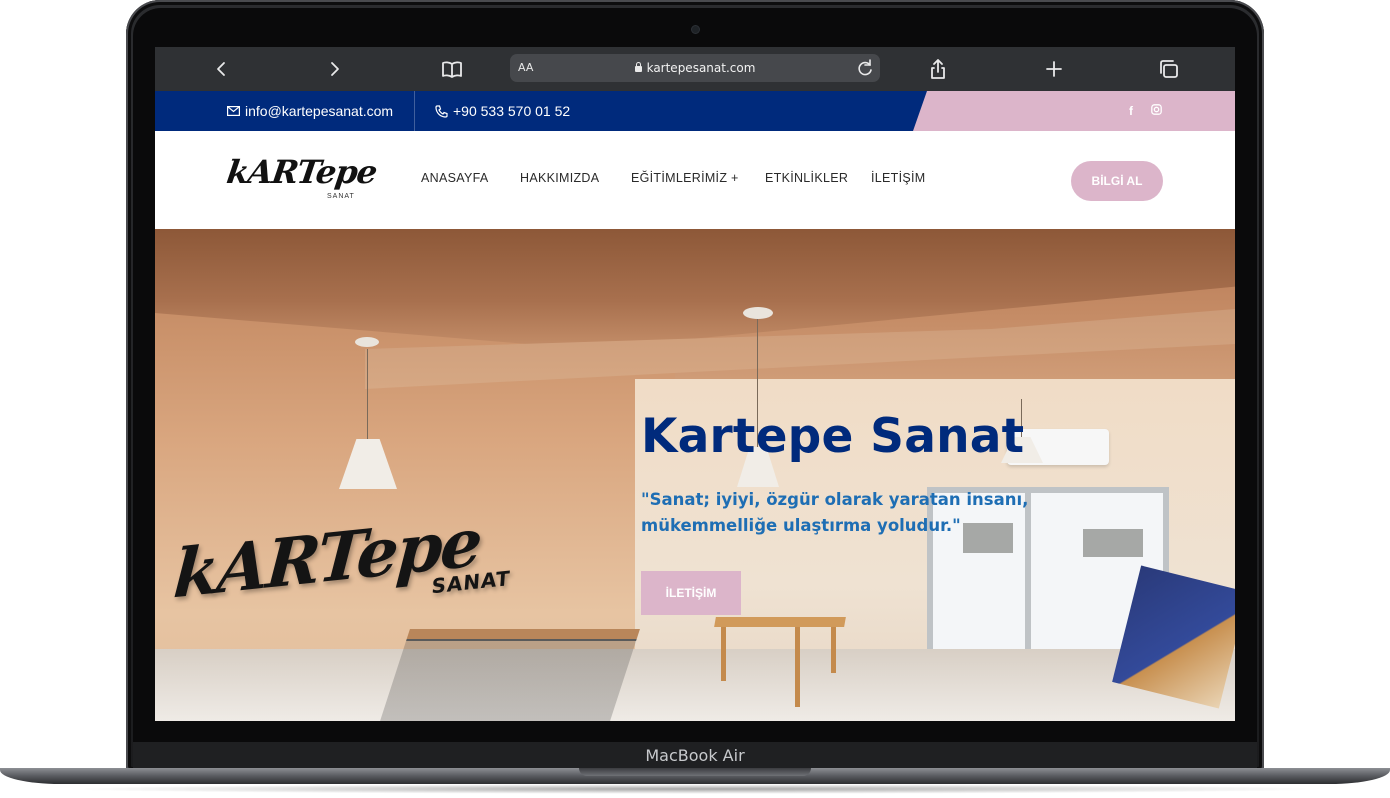 The image size is (1390, 798). I want to click on back-icon, so click(221, 69).